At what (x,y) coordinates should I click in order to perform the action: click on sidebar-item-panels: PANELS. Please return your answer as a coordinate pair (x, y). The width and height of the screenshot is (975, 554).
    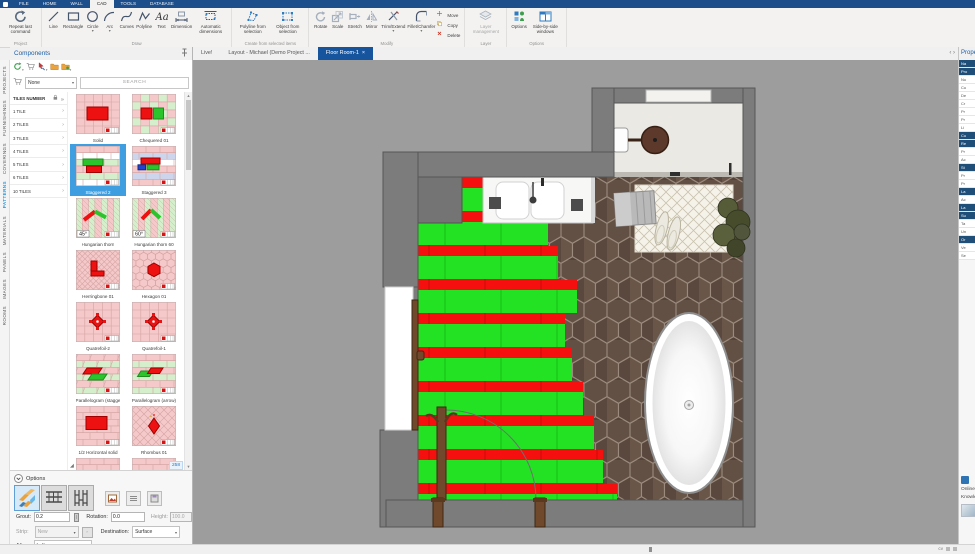
    Looking at the image, I should click on (4, 262).